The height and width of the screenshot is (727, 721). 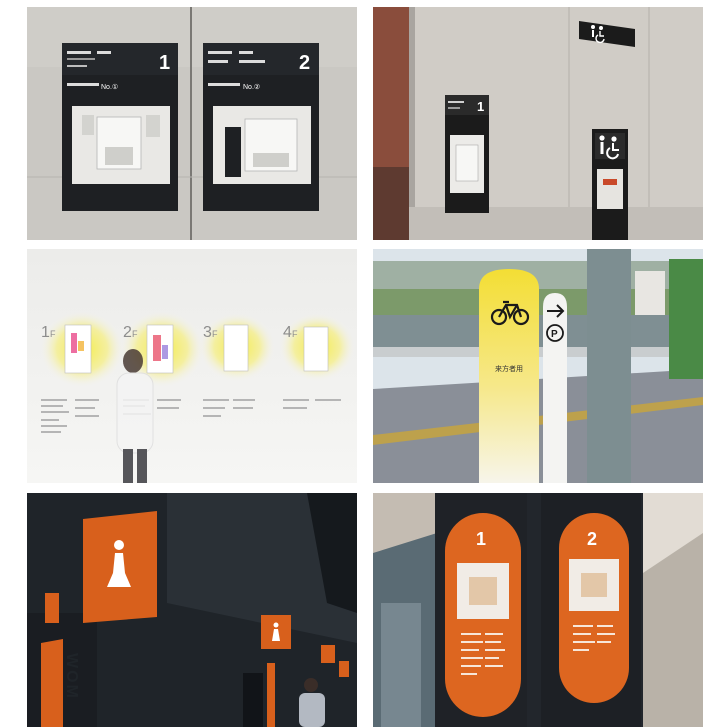 I want to click on sign-2-number: 2, so click(x=304, y=63).